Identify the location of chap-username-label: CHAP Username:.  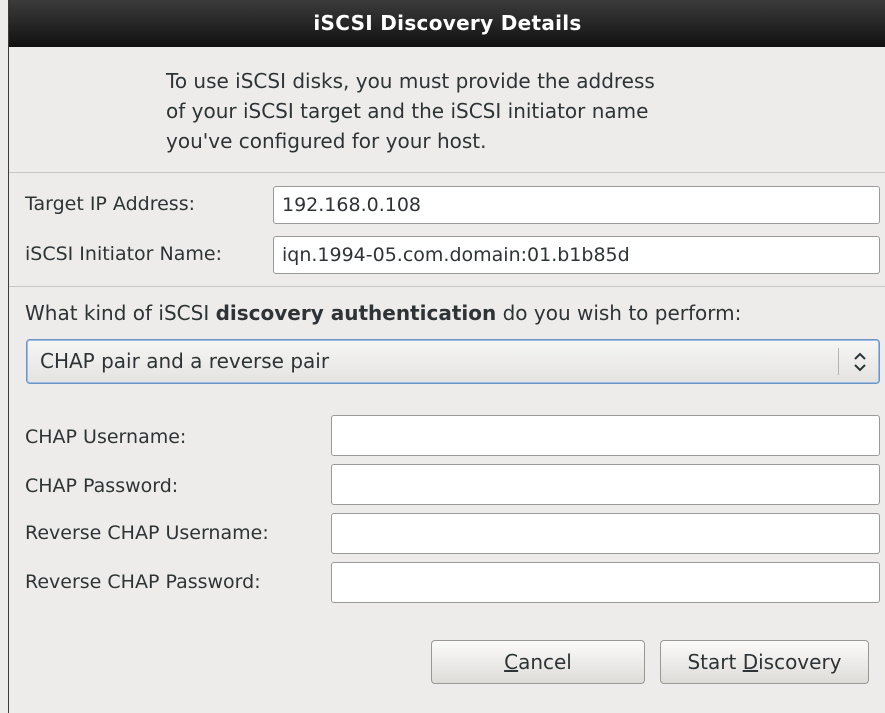
(106, 437).